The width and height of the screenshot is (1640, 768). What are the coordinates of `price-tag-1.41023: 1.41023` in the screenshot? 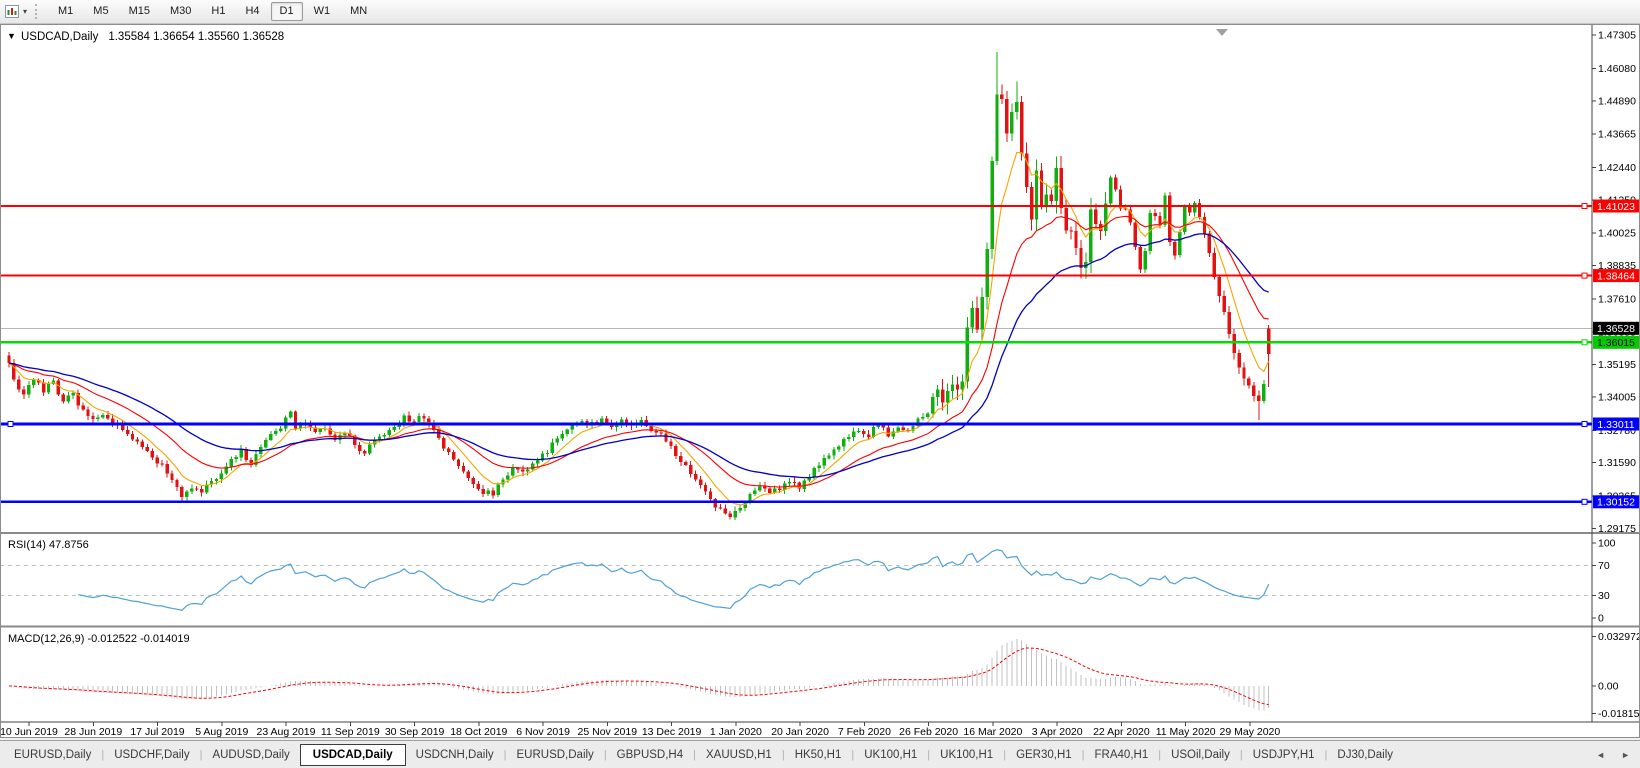 It's located at (1616, 206).